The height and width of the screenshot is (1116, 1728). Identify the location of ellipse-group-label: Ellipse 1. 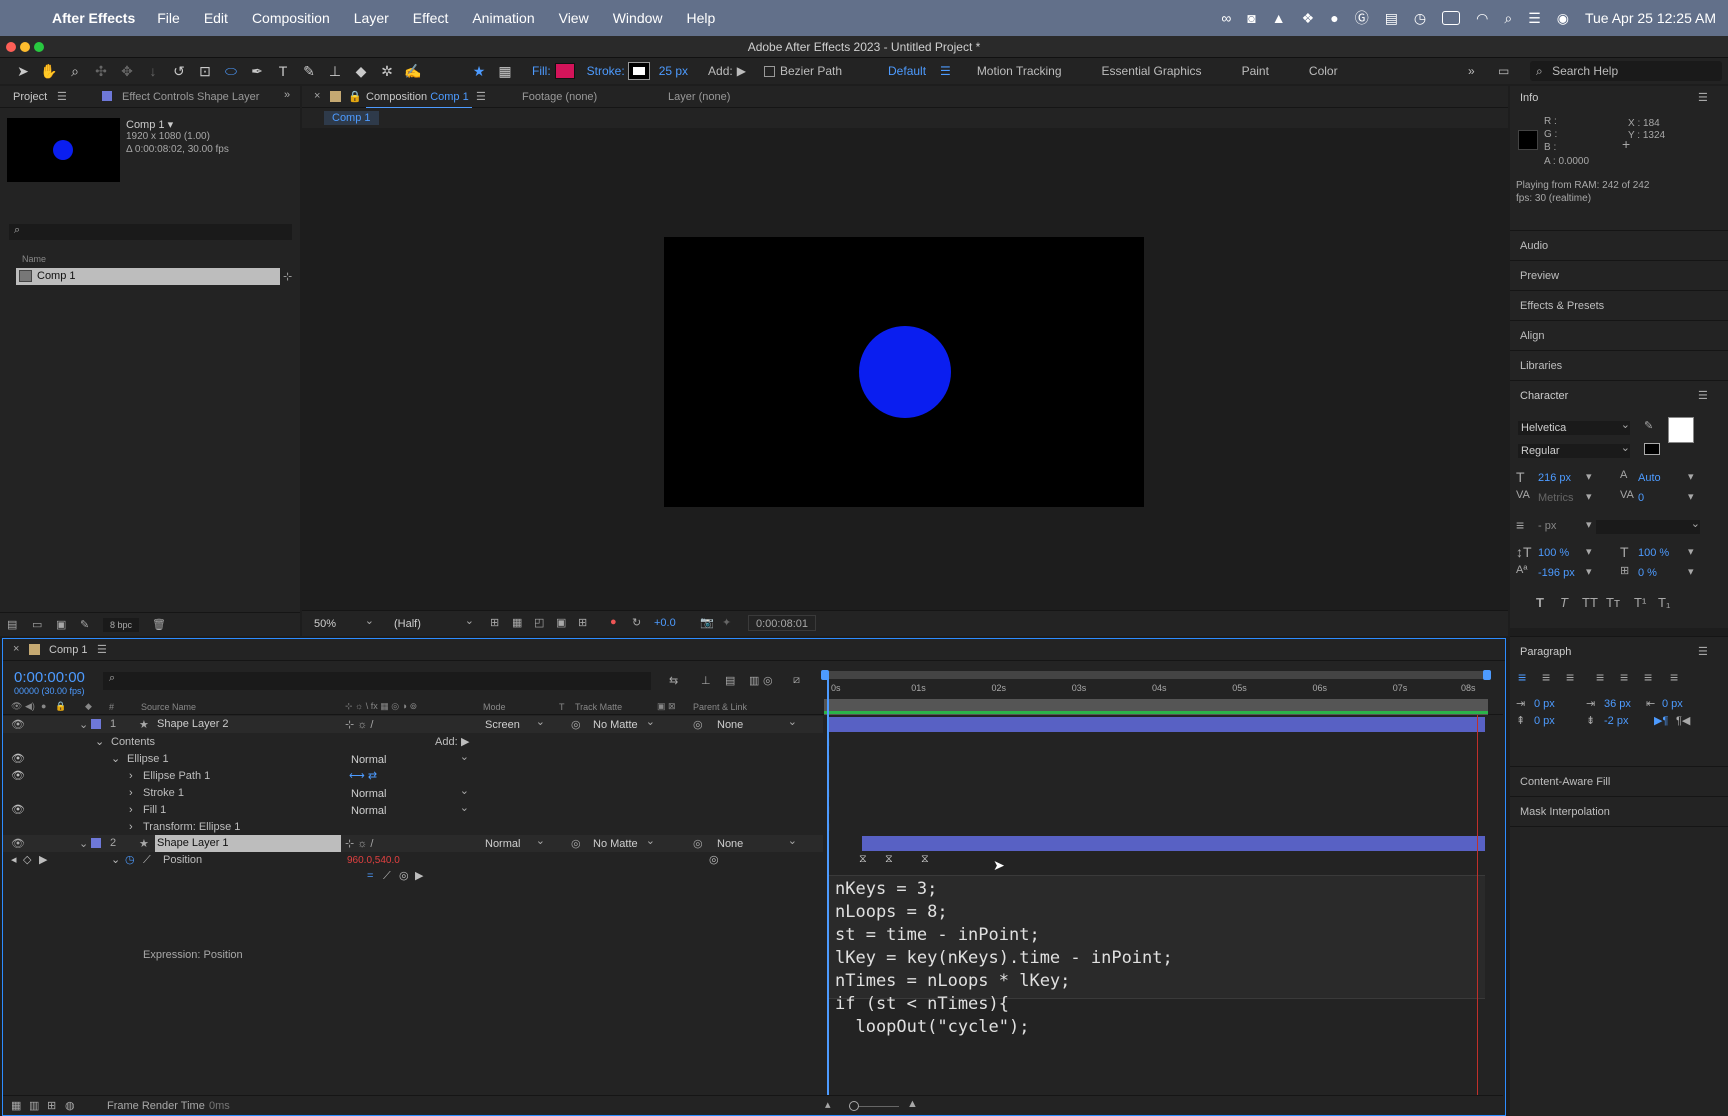
(148, 759).